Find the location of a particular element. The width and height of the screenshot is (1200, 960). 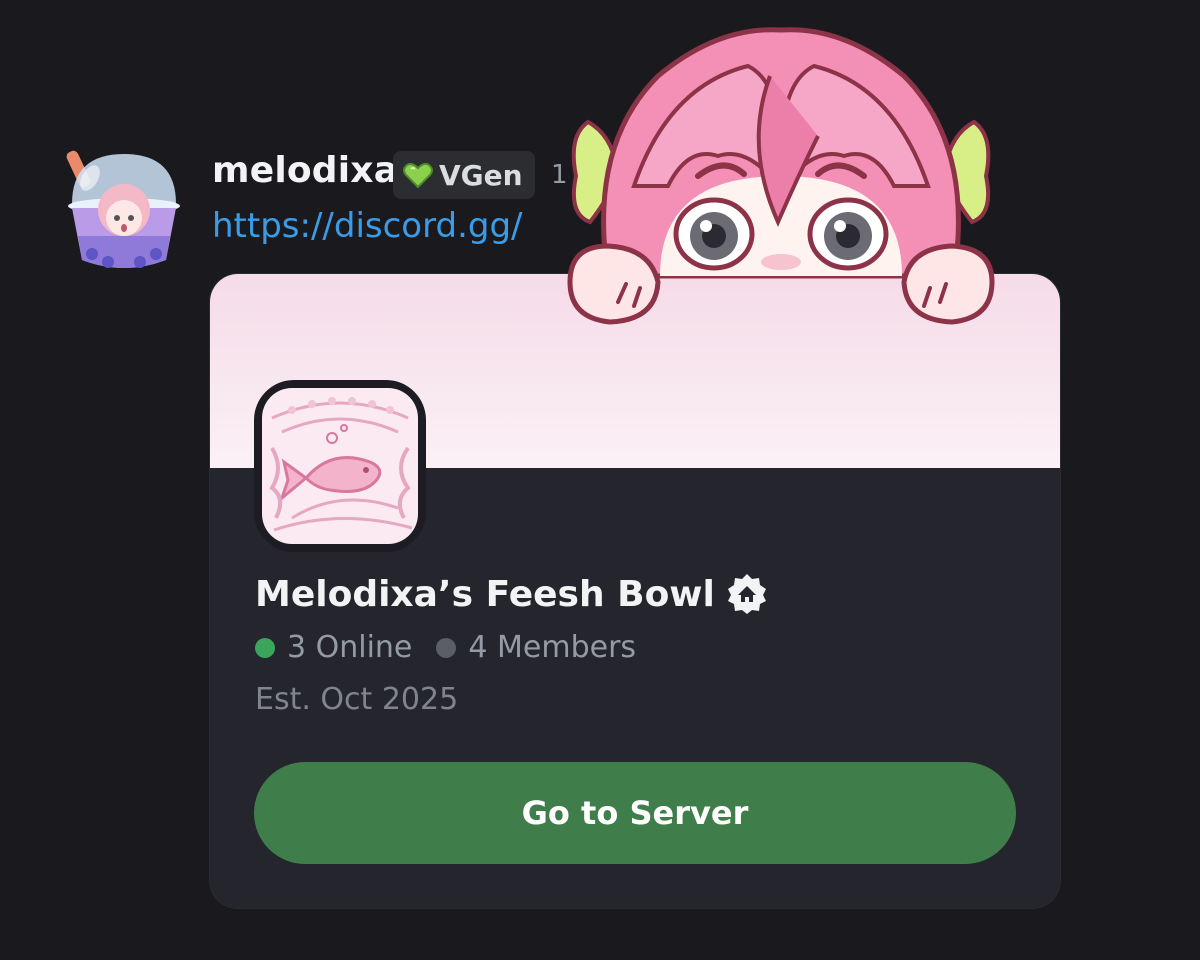

online-count: 3 Online is located at coordinates (350, 647).